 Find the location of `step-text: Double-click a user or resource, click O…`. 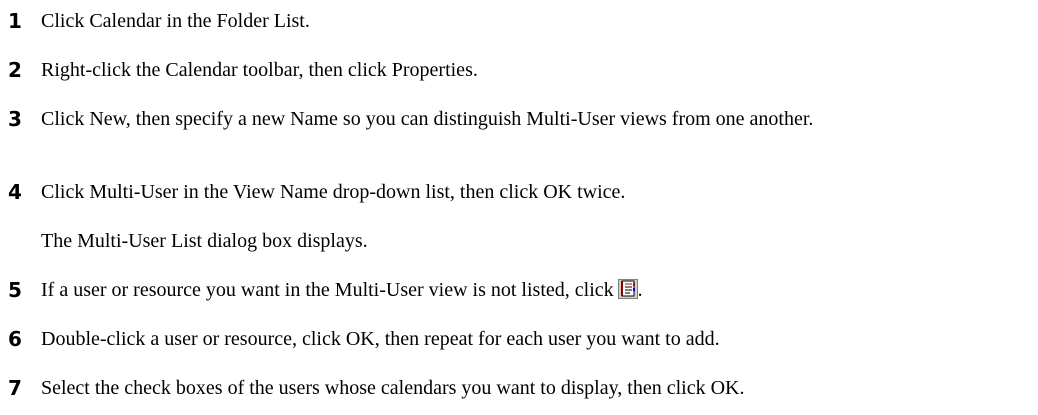

step-text: Double-click a user or resource, click O… is located at coordinates (380, 339).